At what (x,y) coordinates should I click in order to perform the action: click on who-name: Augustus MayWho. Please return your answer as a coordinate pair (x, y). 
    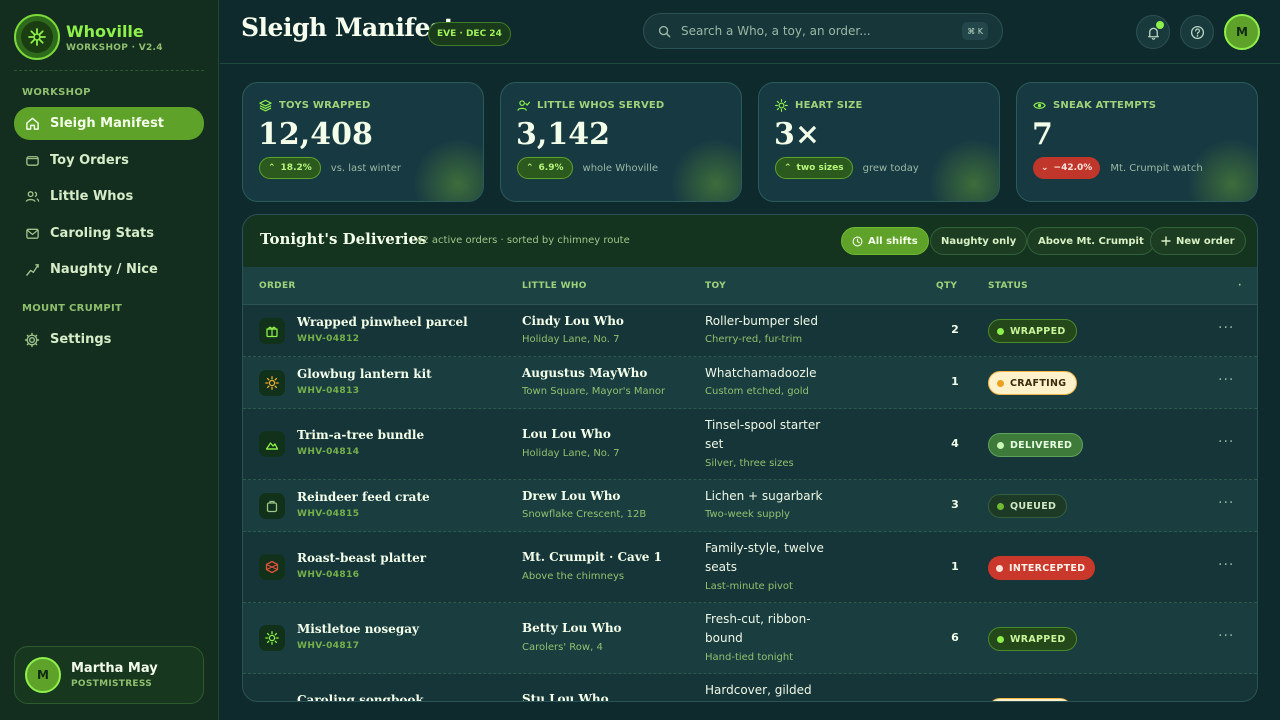
    Looking at the image, I should click on (585, 373).